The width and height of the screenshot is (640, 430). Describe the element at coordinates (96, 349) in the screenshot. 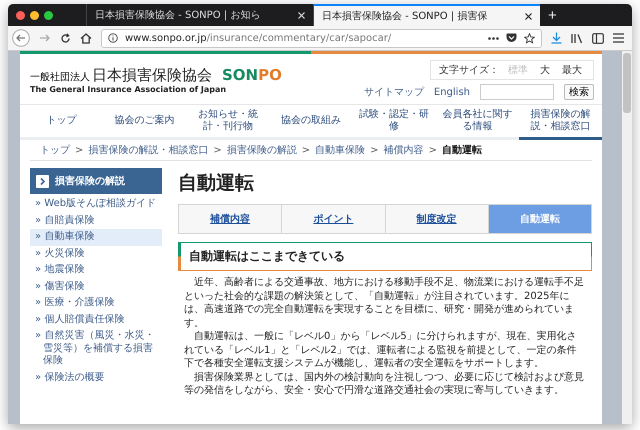

I see `sidebar-item: » 自然災害（風災・水災・雪災等）を補償する損害保険` at that location.